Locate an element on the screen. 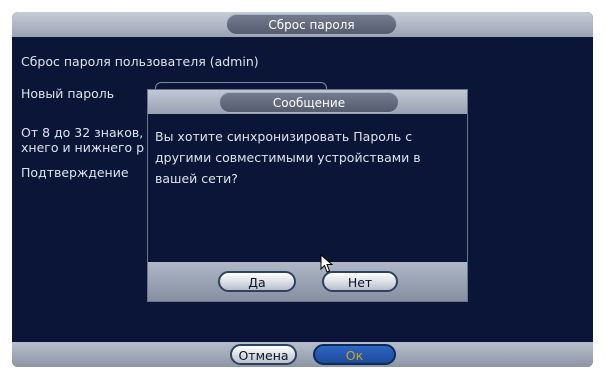 This screenshot has width=605, height=374. dialog-title: Сообщение is located at coordinates (309, 102).